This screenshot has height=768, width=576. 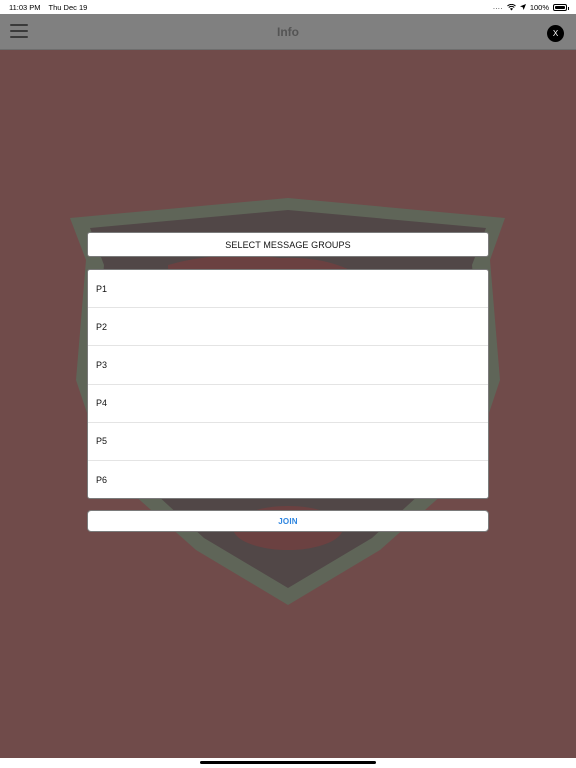 I want to click on home-indicator, so click(x=288, y=762).